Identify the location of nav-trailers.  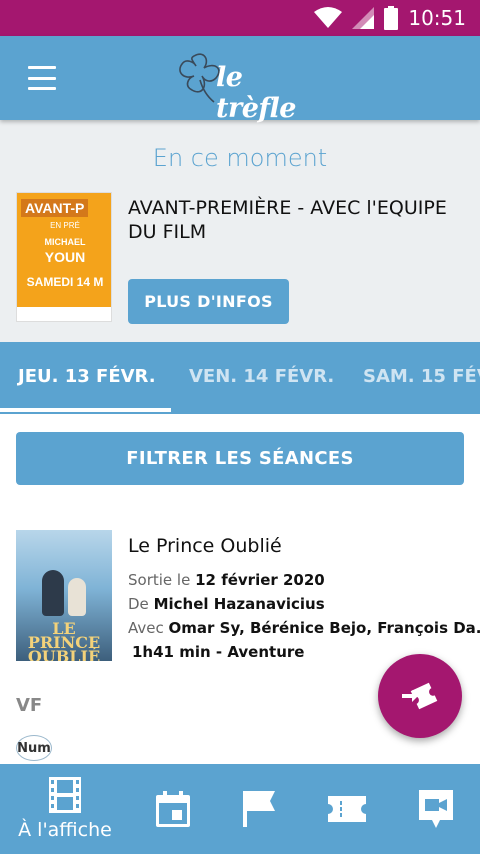
(436, 809).